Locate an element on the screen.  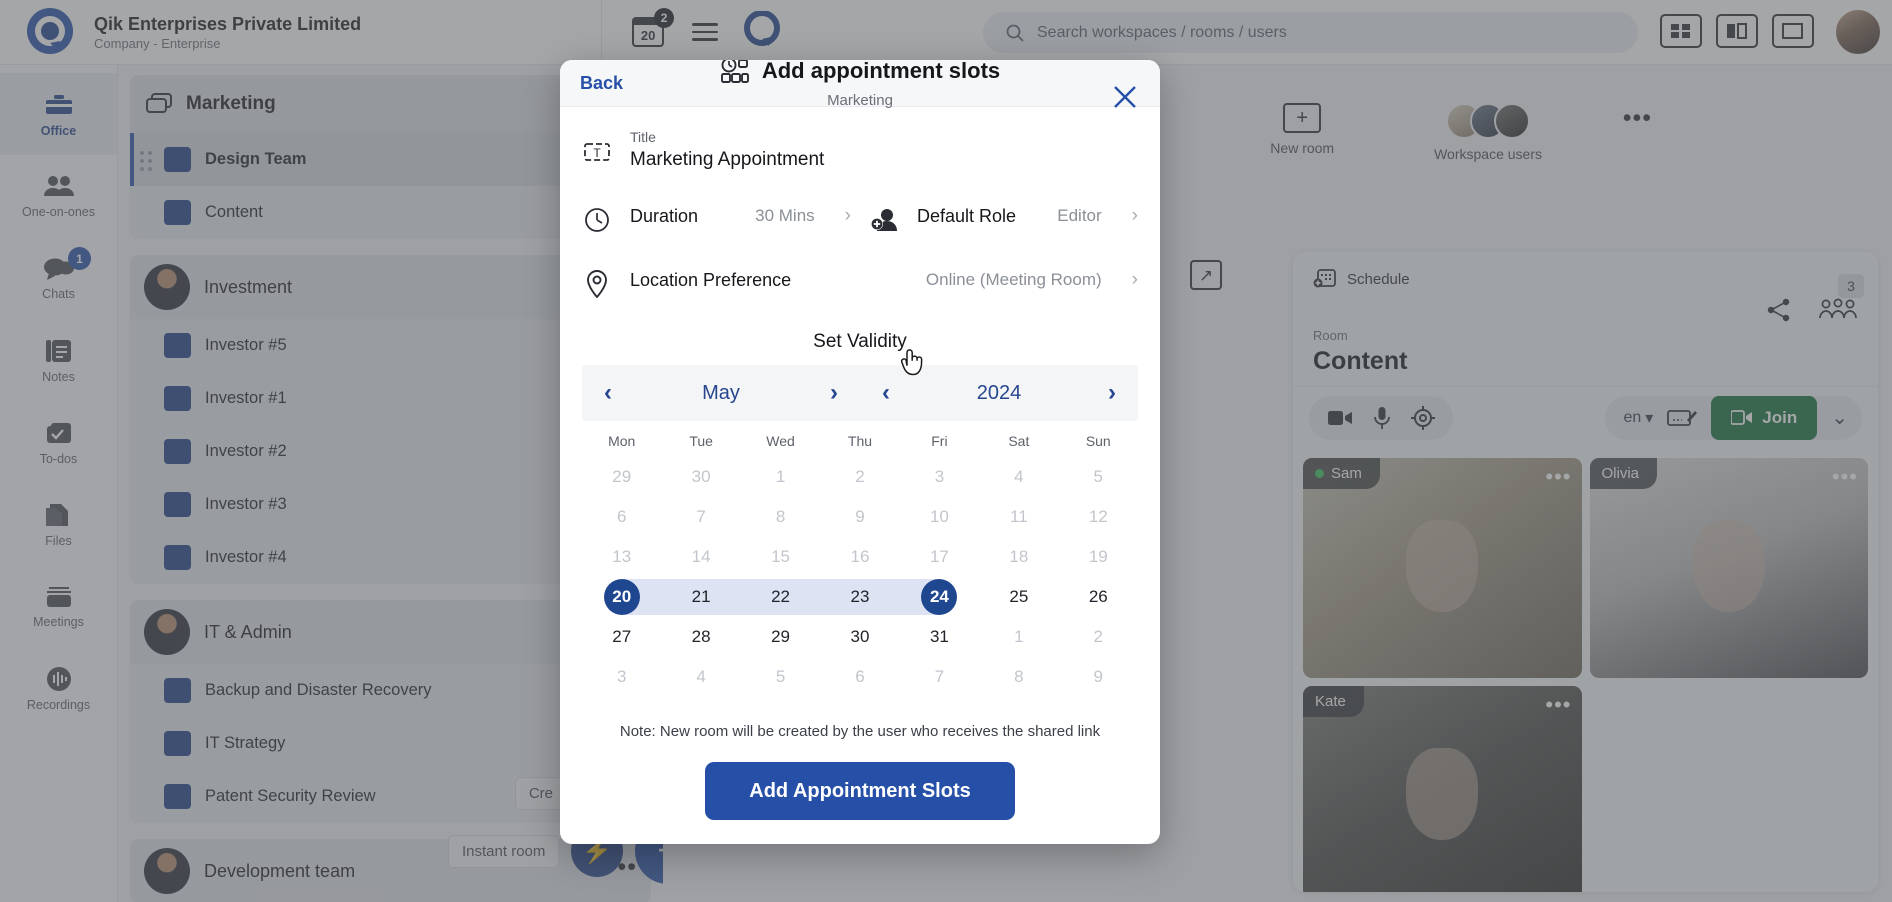
calendar-day-cell: 23 is located at coordinates (860, 597).